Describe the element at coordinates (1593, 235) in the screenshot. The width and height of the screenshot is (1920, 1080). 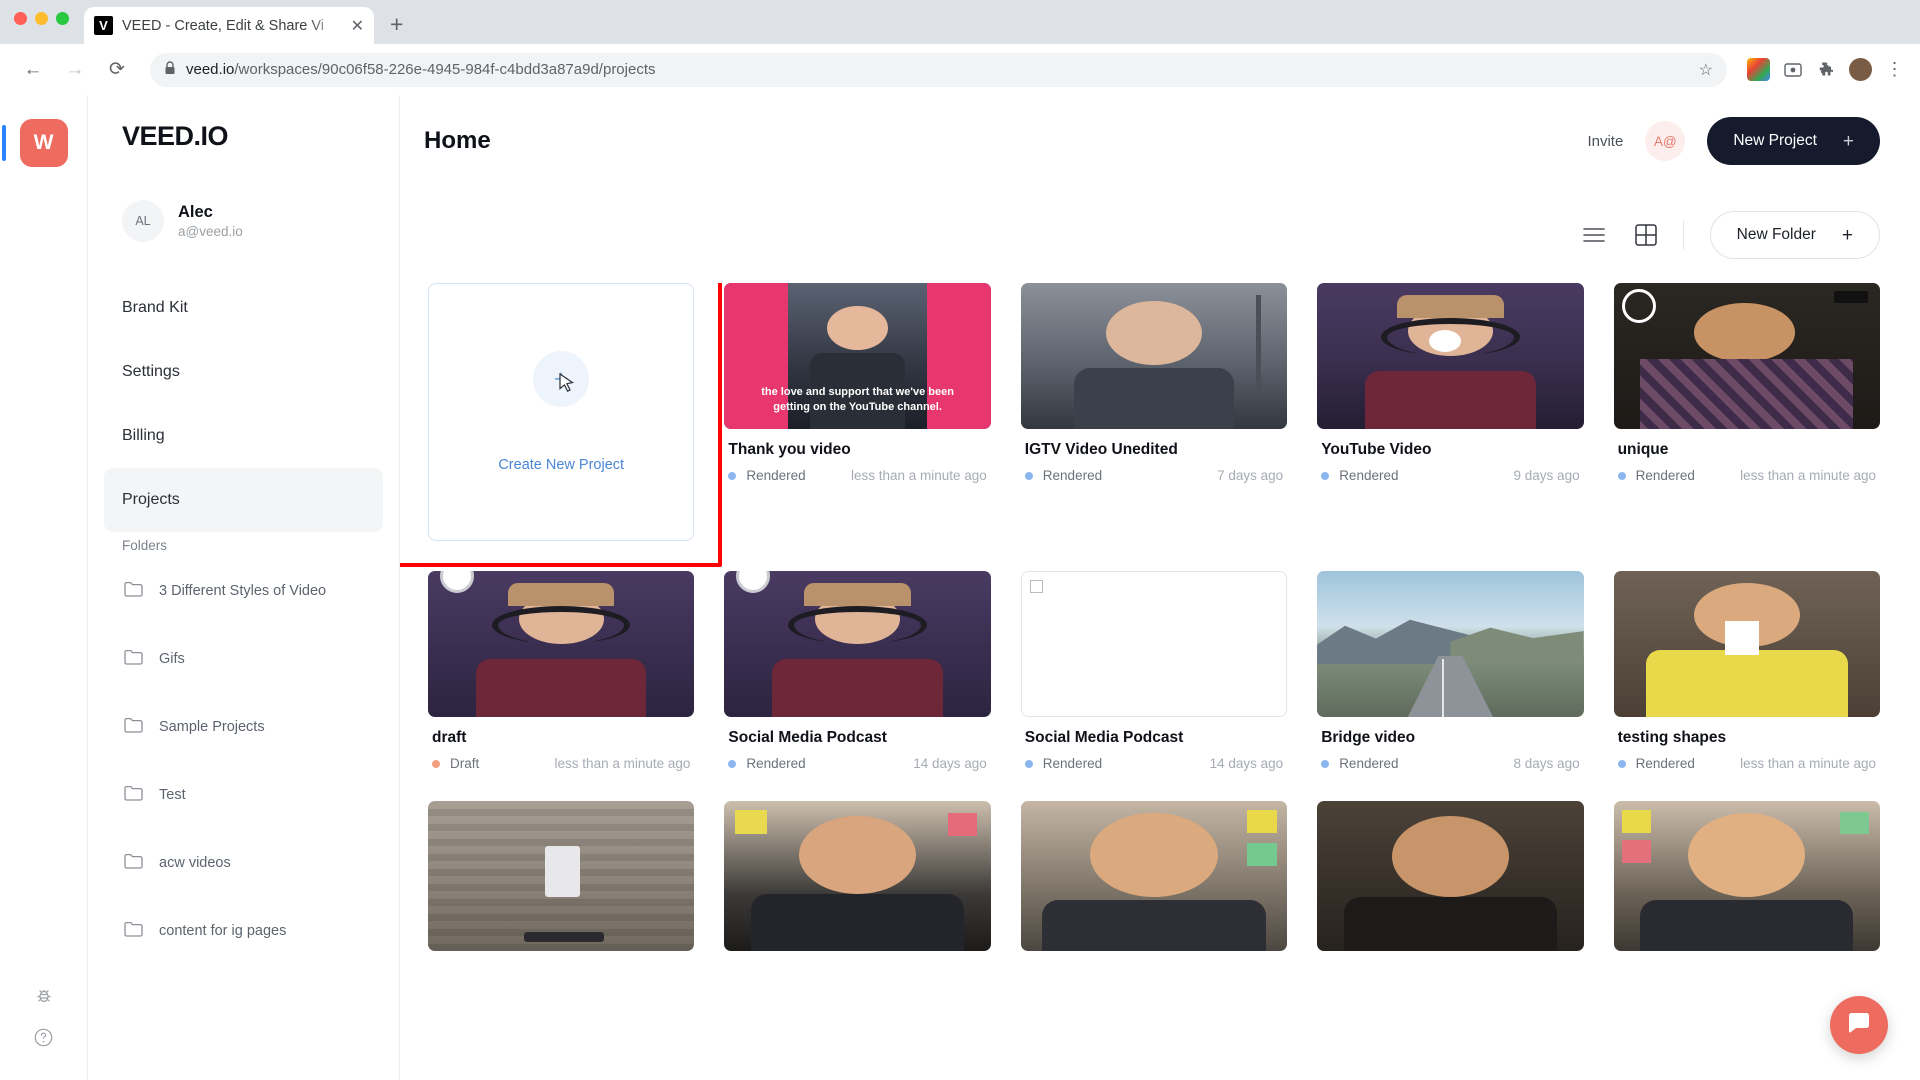
I see `list-view-icon` at that location.